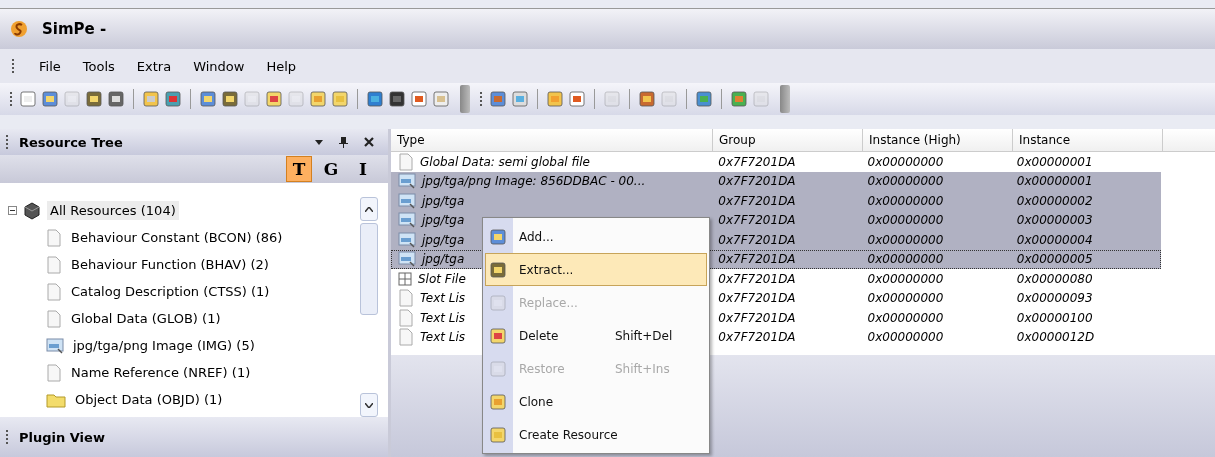 Image resolution: width=1215 pixels, height=457 pixels. I want to click on table-cell: 0x00000004, so click(1054, 239).